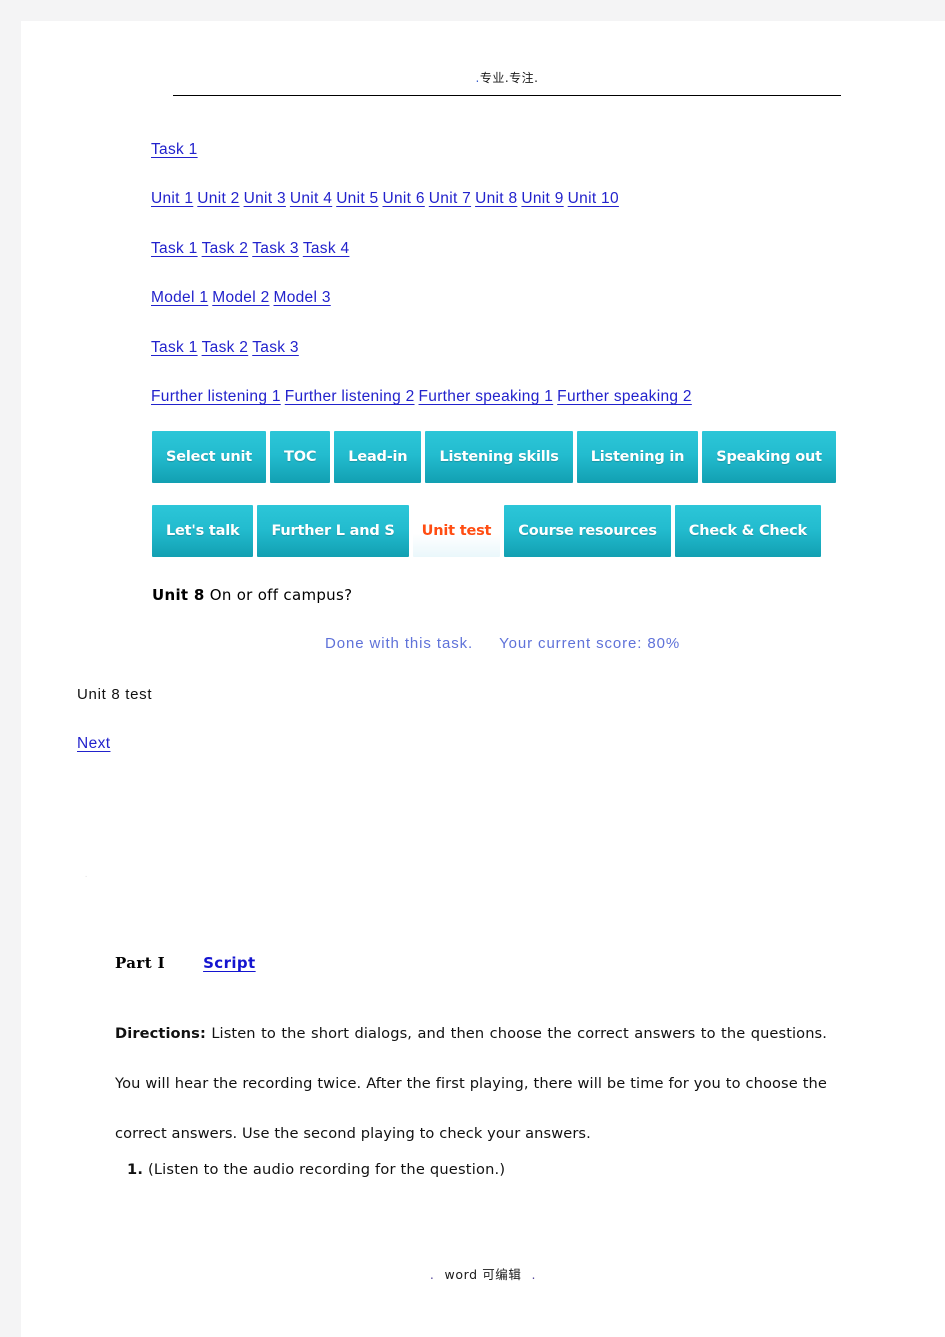 The width and height of the screenshot is (945, 1337). Describe the element at coordinates (593, 198) in the screenshot. I see `link-unit-10: Unit 10` at that location.